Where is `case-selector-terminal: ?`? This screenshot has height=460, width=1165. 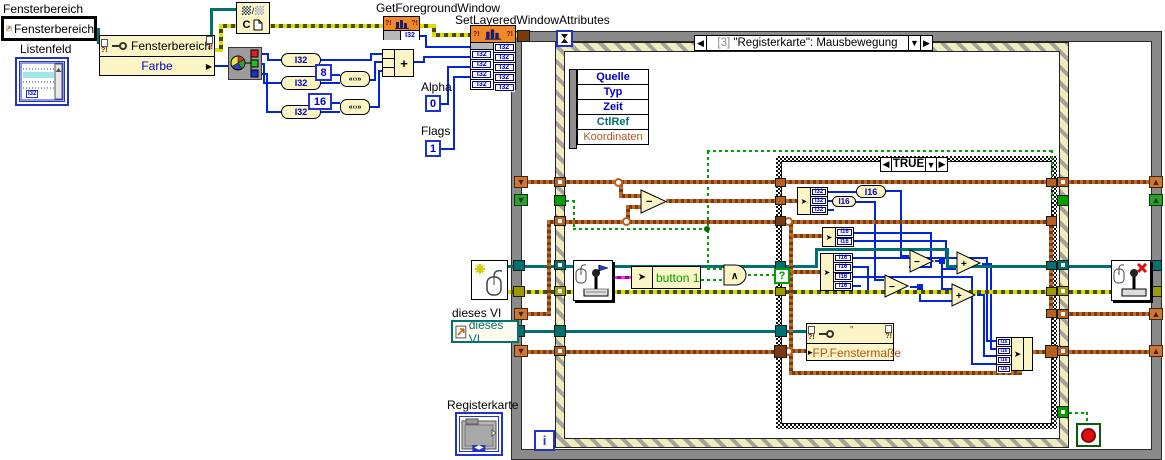 case-selector-terminal: ? is located at coordinates (782, 276).